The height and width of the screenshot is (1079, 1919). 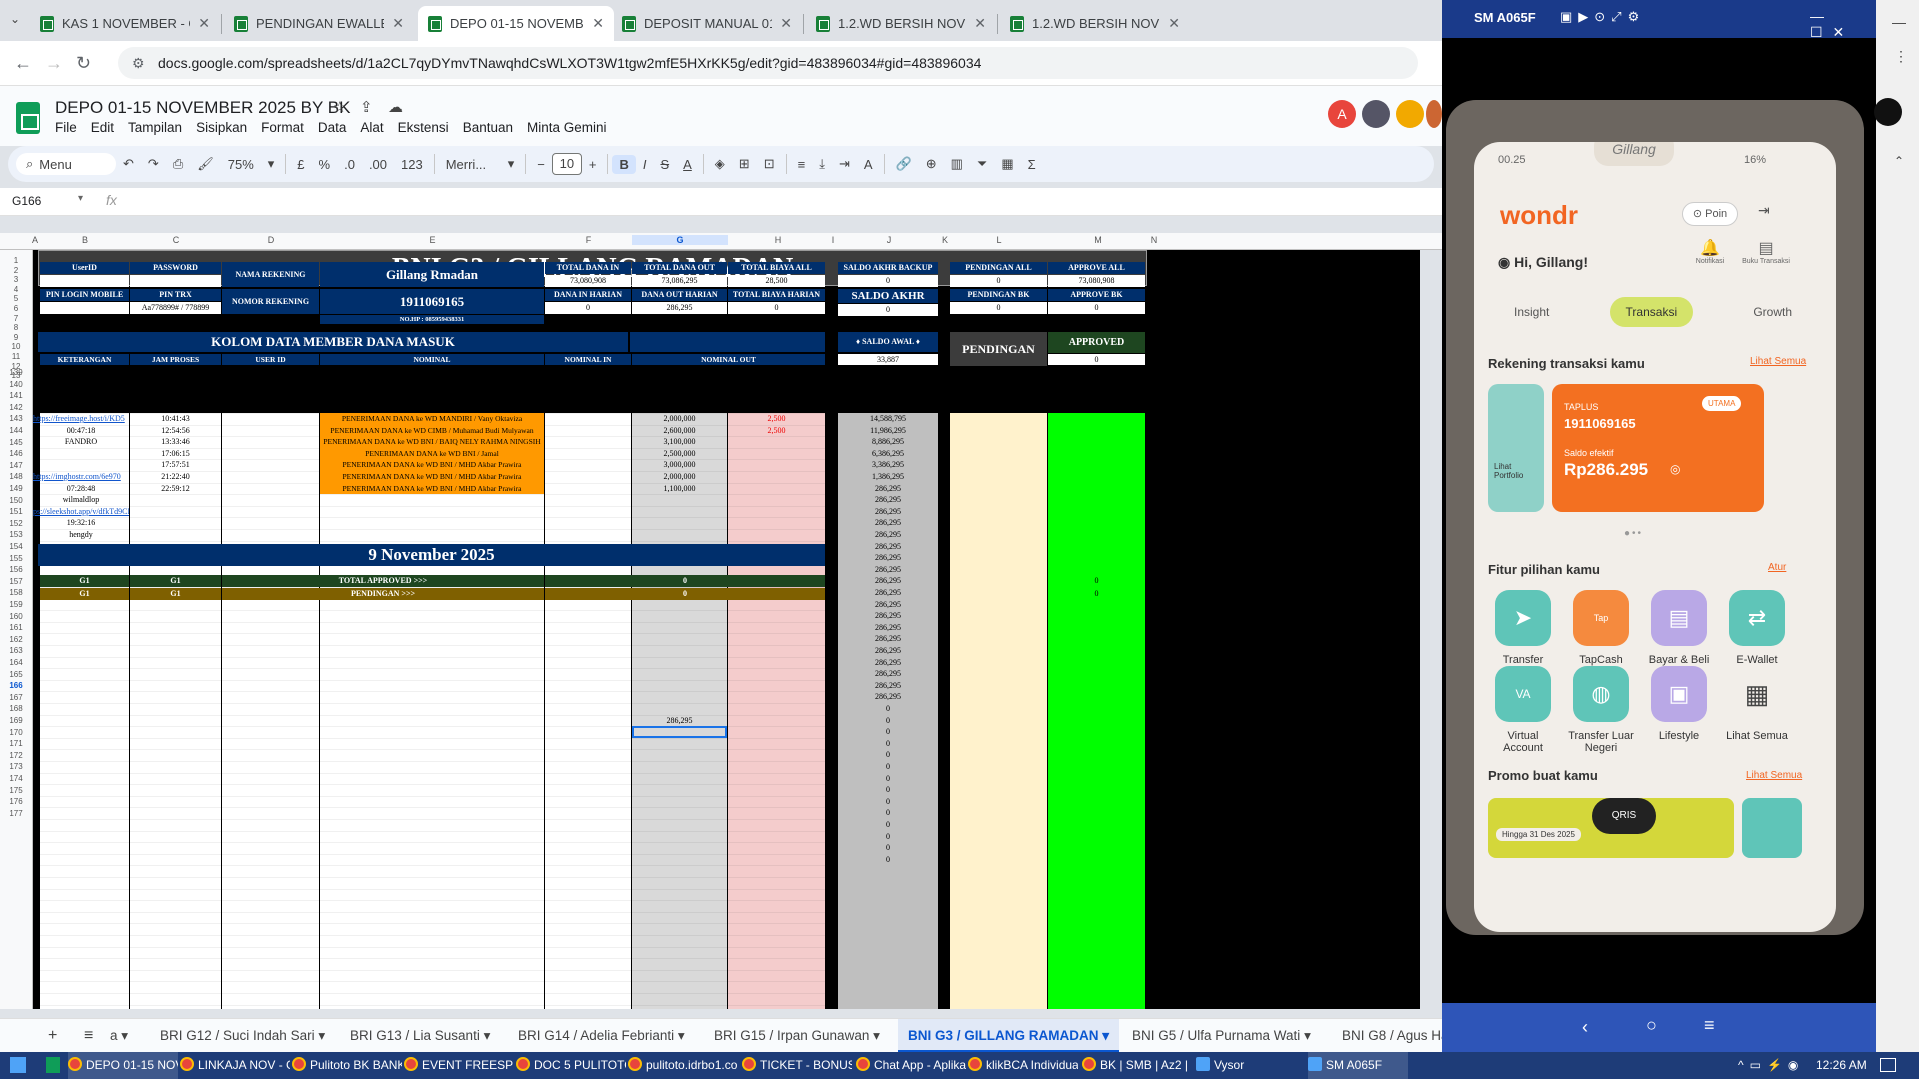 What do you see at coordinates (1675, 469) in the screenshot?
I see `eye-icon: ◎` at bounding box center [1675, 469].